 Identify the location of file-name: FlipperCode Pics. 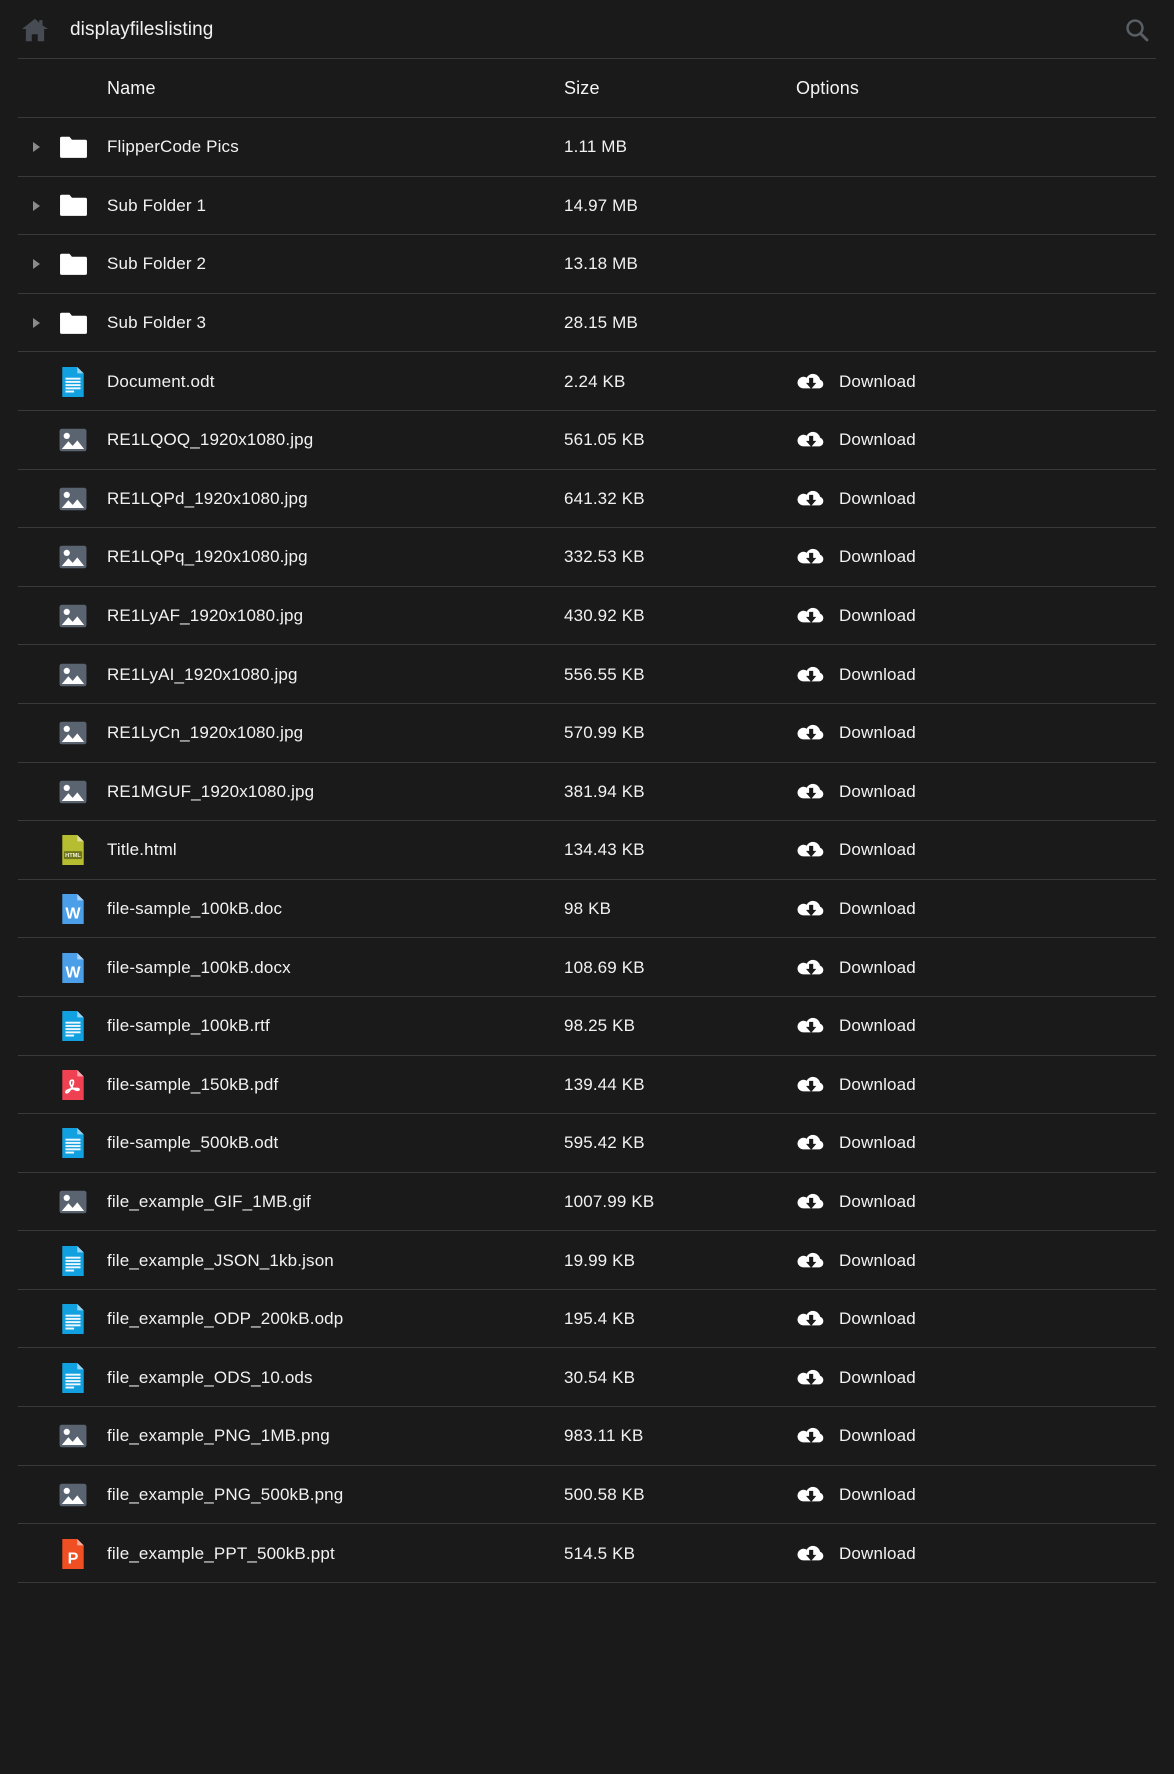
(335, 147).